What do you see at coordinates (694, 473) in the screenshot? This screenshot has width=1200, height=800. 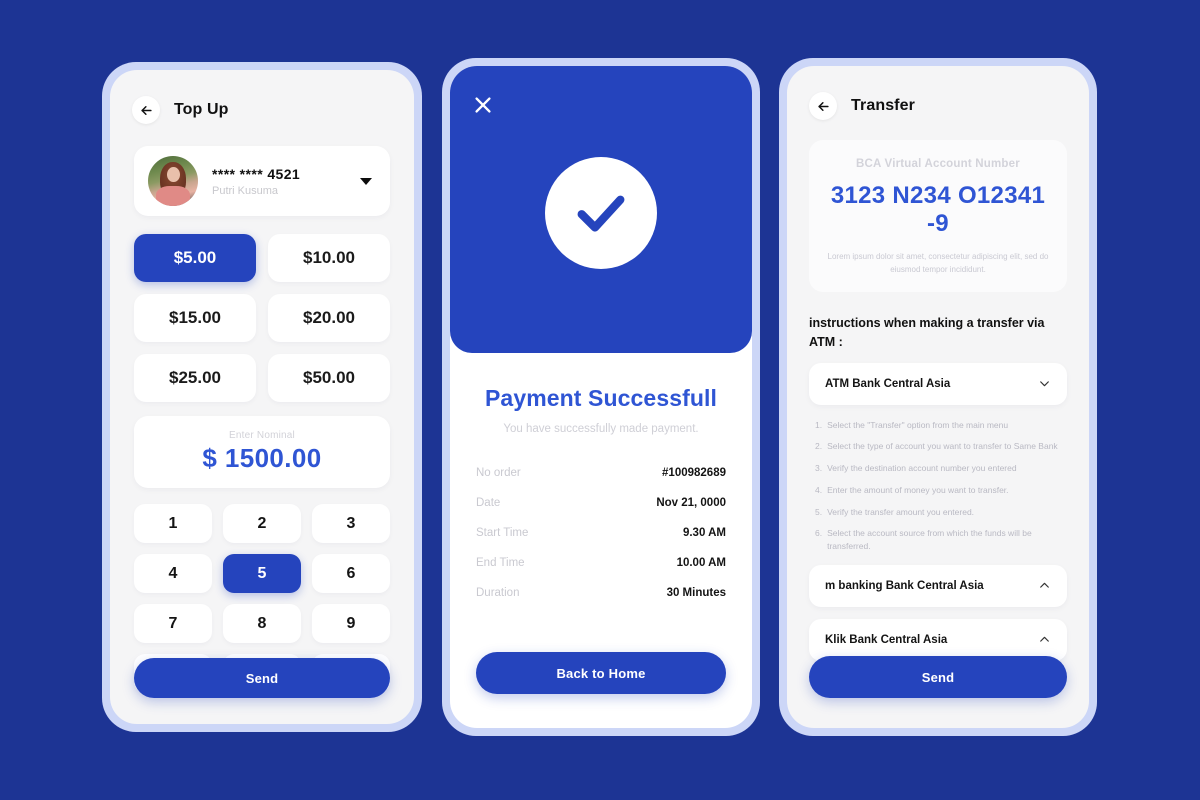 I see `detail-value: #100982689` at bounding box center [694, 473].